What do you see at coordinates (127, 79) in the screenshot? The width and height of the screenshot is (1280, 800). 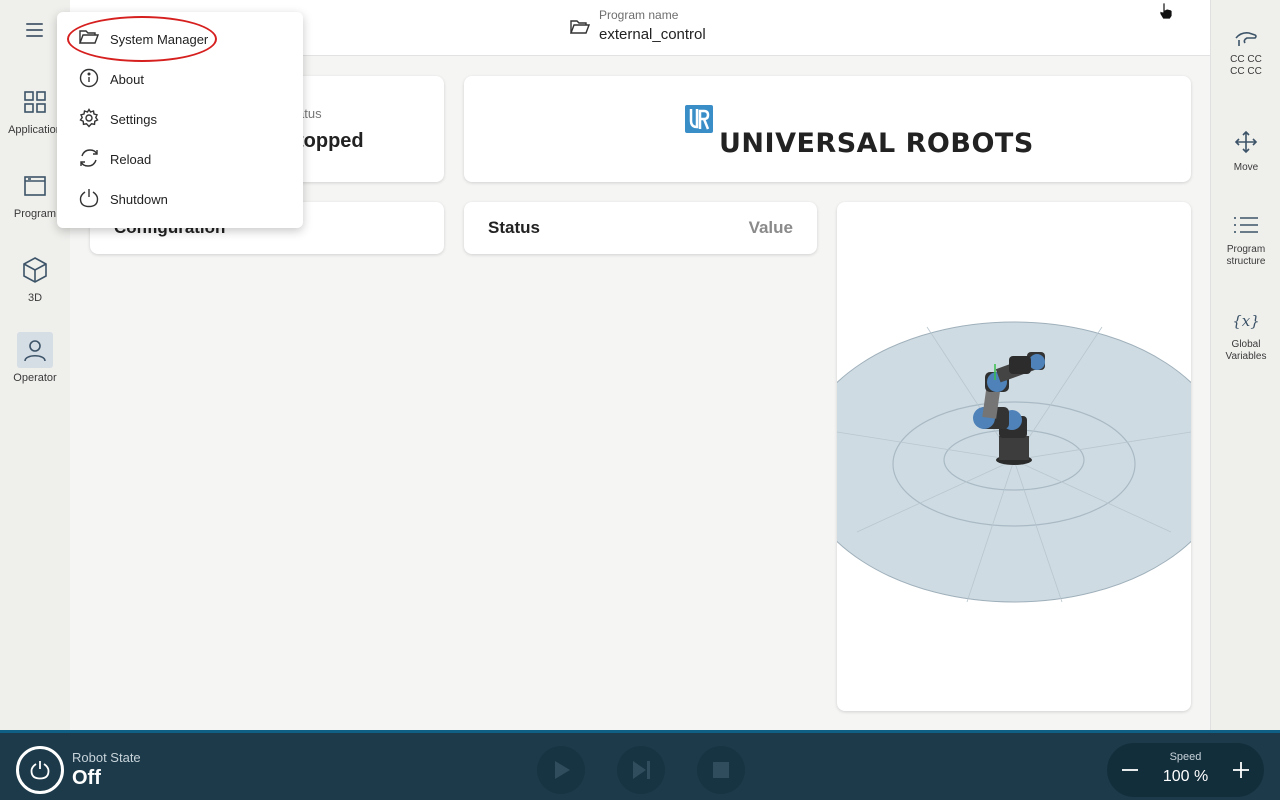 I see `menu-item-label: About` at bounding box center [127, 79].